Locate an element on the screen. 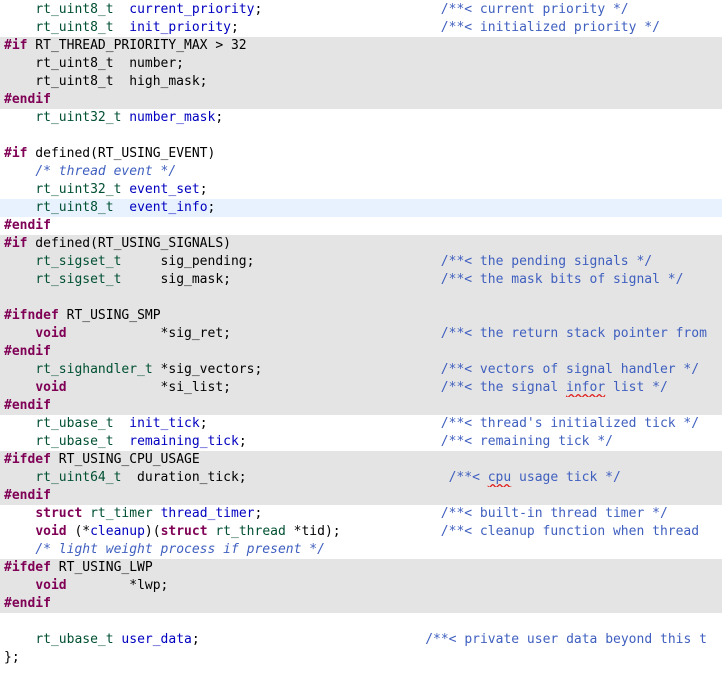  code-text: /* thread event */ is located at coordinates (90, 172).